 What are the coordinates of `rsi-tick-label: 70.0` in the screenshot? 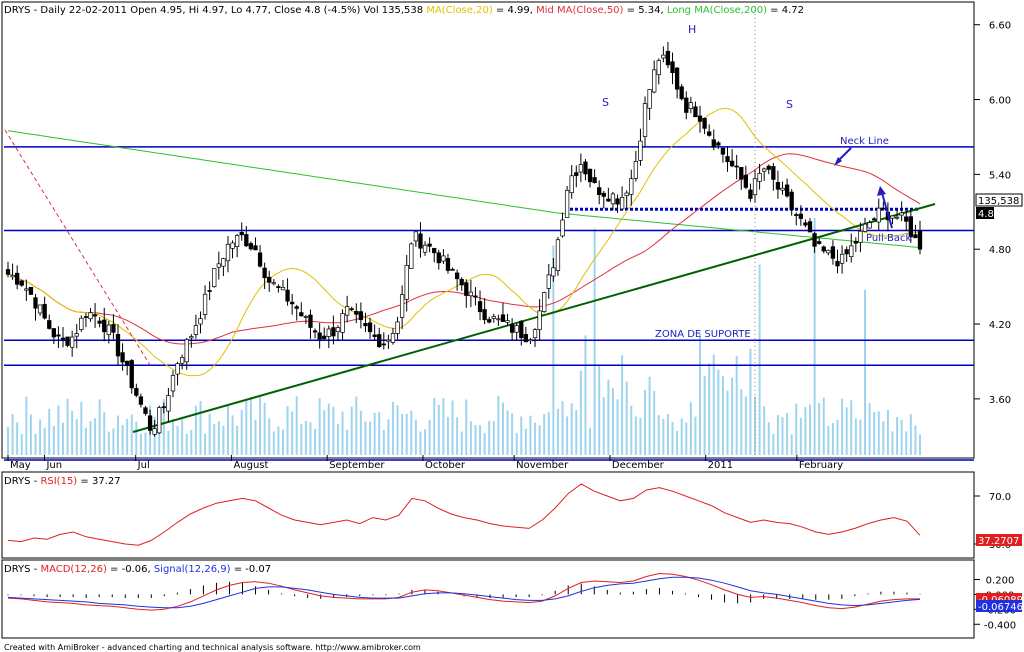 It's located at (1000, 497).